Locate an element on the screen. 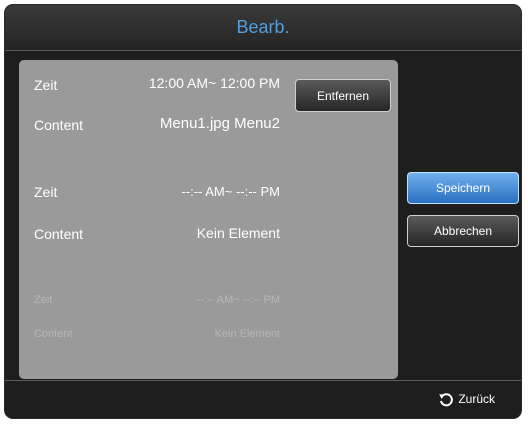 The width and height of the screenshot is (528, 425). dialog-title: Bearb. is located at coordinates (263, 27).